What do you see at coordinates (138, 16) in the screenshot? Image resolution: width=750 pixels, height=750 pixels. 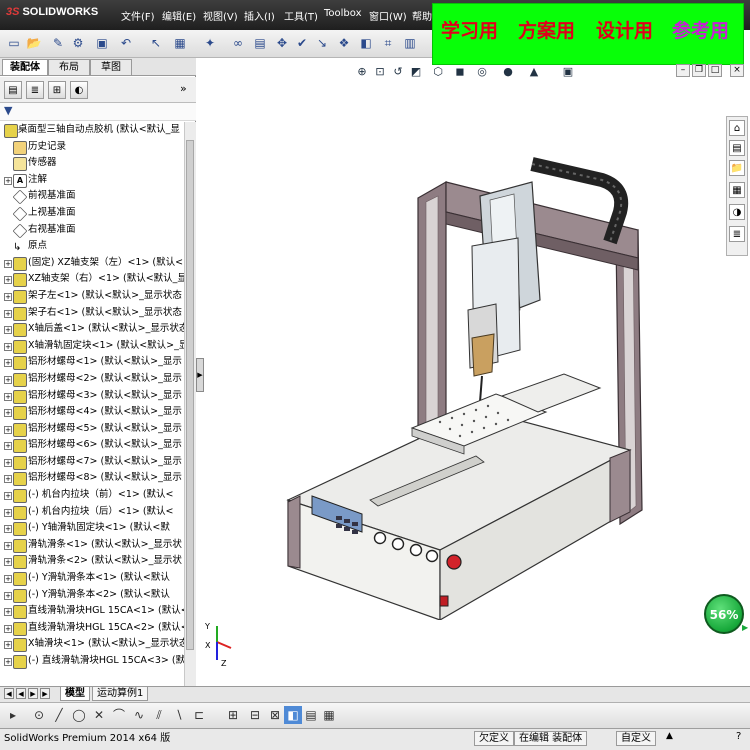 I see `menu-file: 文件(F)` at bounding box center [138, 16].